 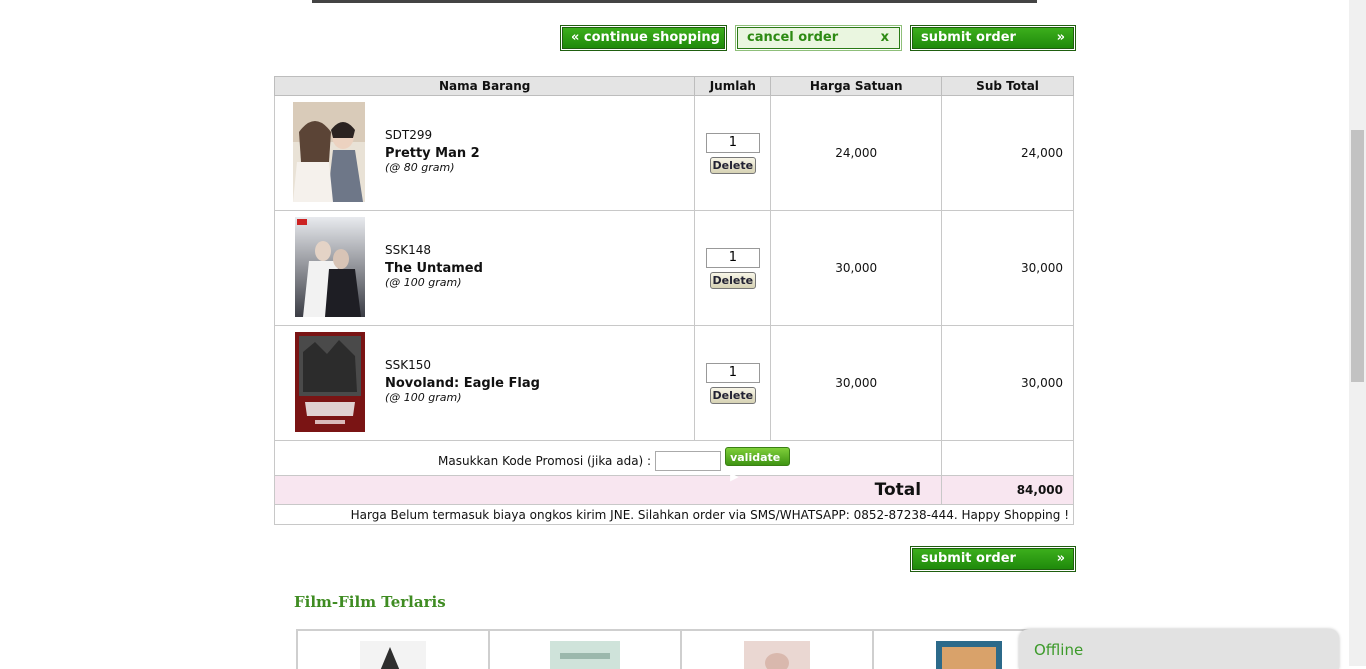 I want to click on top-divider, so click(x=674, y=1).